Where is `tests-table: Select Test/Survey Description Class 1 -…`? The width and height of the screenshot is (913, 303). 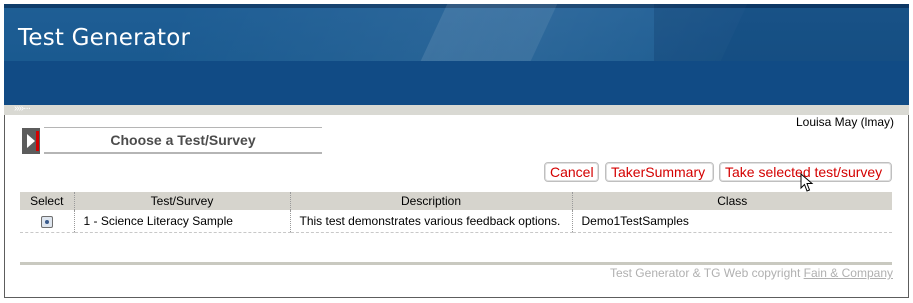
tests-table: Select Test/Survey Description Class 1 -… is located at coordinates (456, 212).